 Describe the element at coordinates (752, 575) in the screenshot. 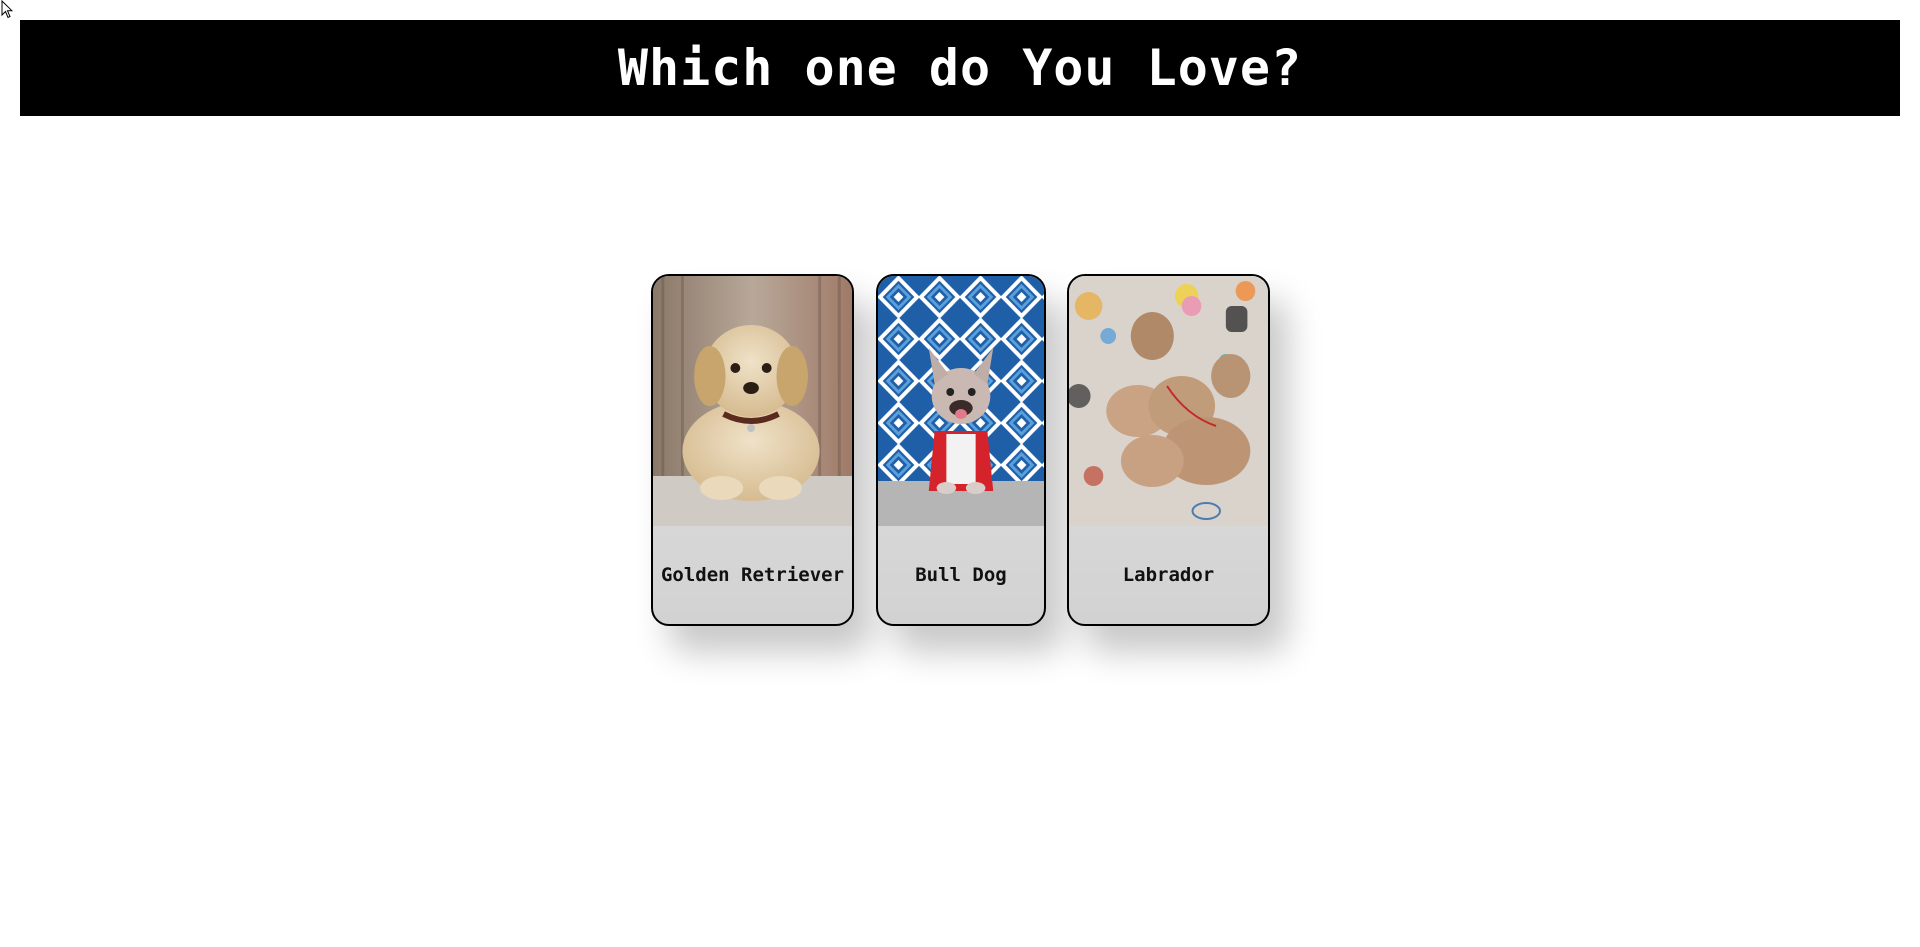

I see `card-label: Golden Retriever` at that location.